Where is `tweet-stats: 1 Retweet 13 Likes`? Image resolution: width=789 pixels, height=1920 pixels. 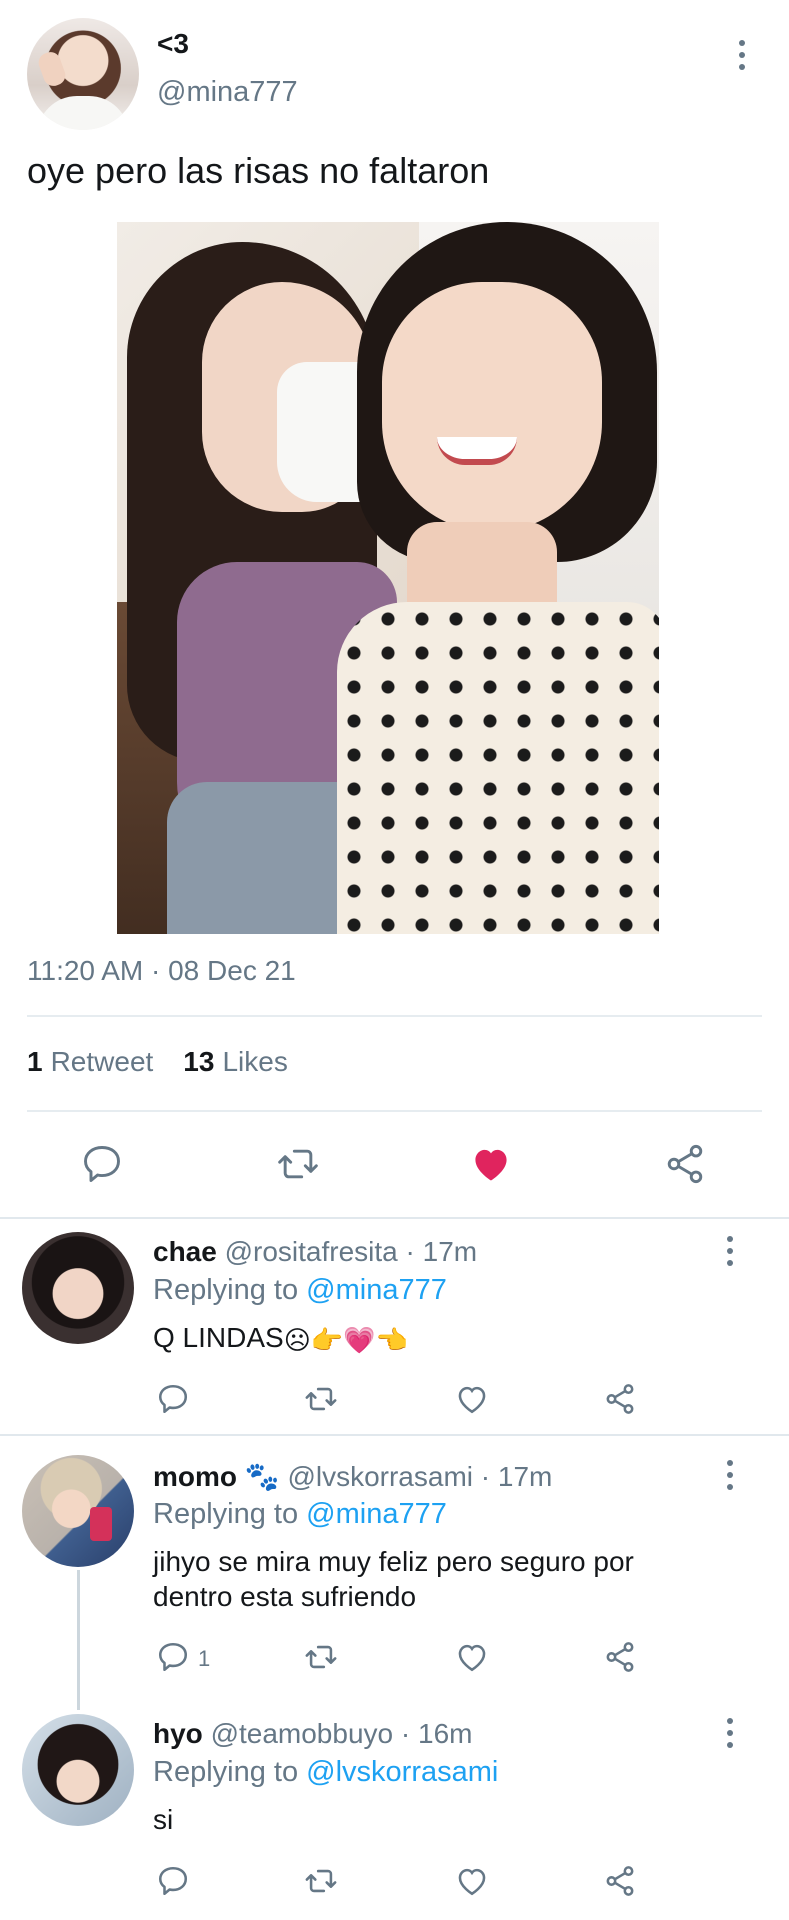 tweet-stats: 1 Retweet 13 Likes is located at coordinates (157, 1062).